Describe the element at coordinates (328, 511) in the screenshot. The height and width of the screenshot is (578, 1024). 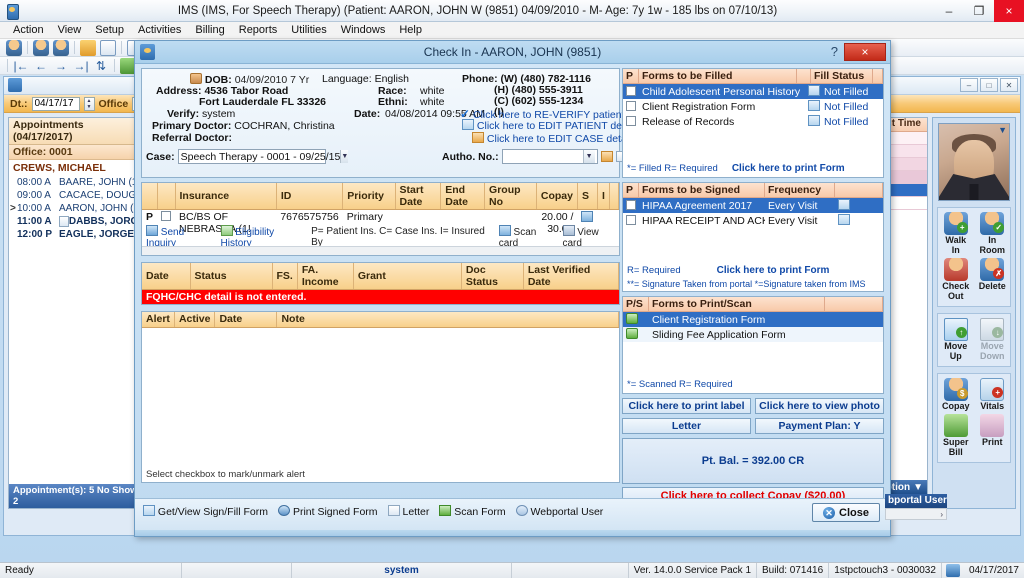
I see `print-signed-form-link: Print Signed Form` at that location.